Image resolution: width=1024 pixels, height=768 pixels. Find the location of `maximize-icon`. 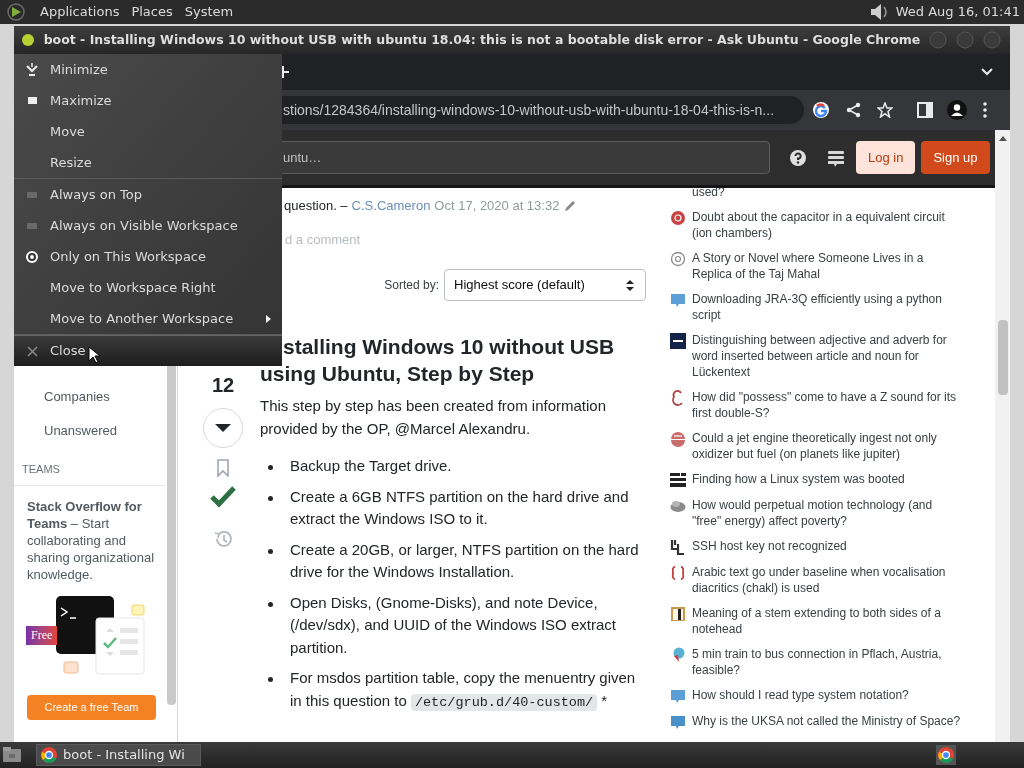

maximize-icon is located at coordinates (32, 100).